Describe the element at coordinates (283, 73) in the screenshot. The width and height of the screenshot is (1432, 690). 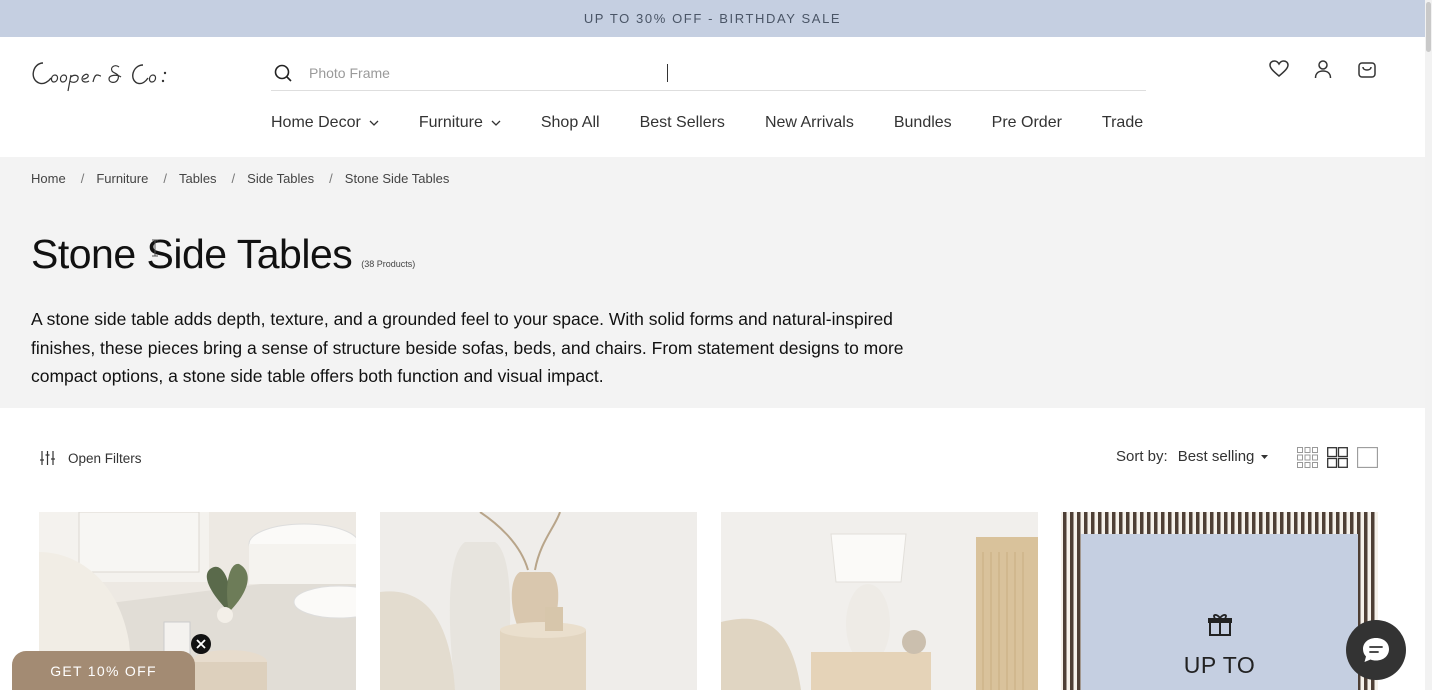
I see `search-icon` at that location.